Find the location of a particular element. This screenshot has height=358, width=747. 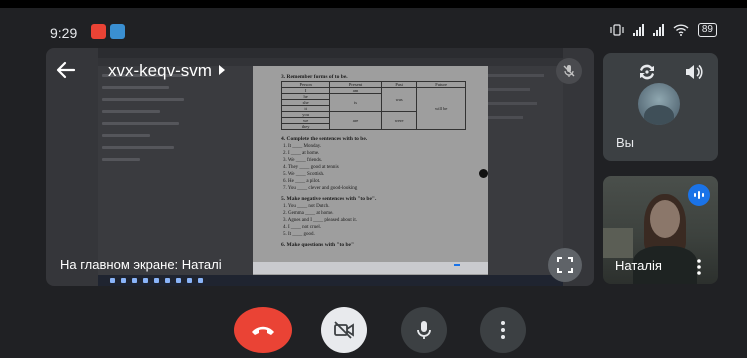

fullscreen-icon is located at coordinates (565, 265).